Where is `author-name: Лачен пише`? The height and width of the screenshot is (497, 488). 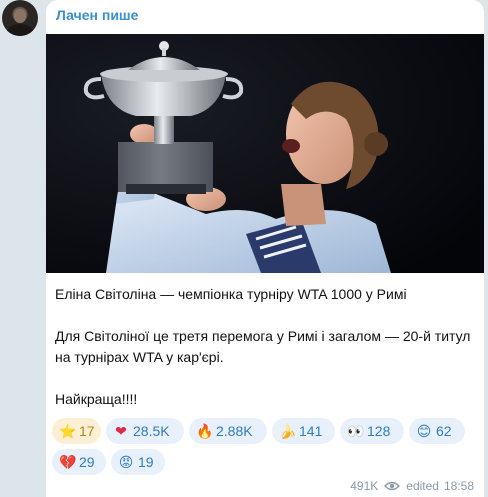 author-name: Лачен пише is located at coordinates (97, 15).